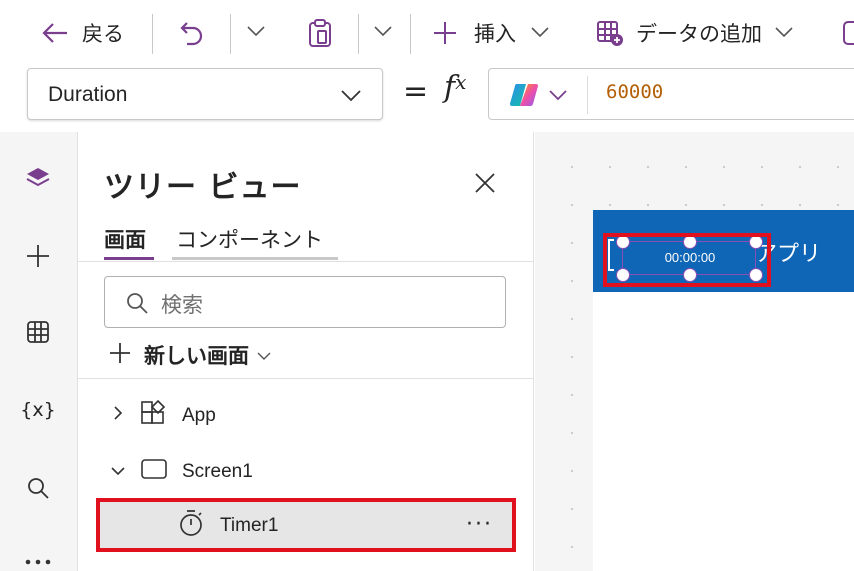 Image resolution: width=854 pixels, height=571 pixels. What do you see at coordinates (38, 332) in the screenshot?
I see `data-table-icon` at bounding box center [38, 332].